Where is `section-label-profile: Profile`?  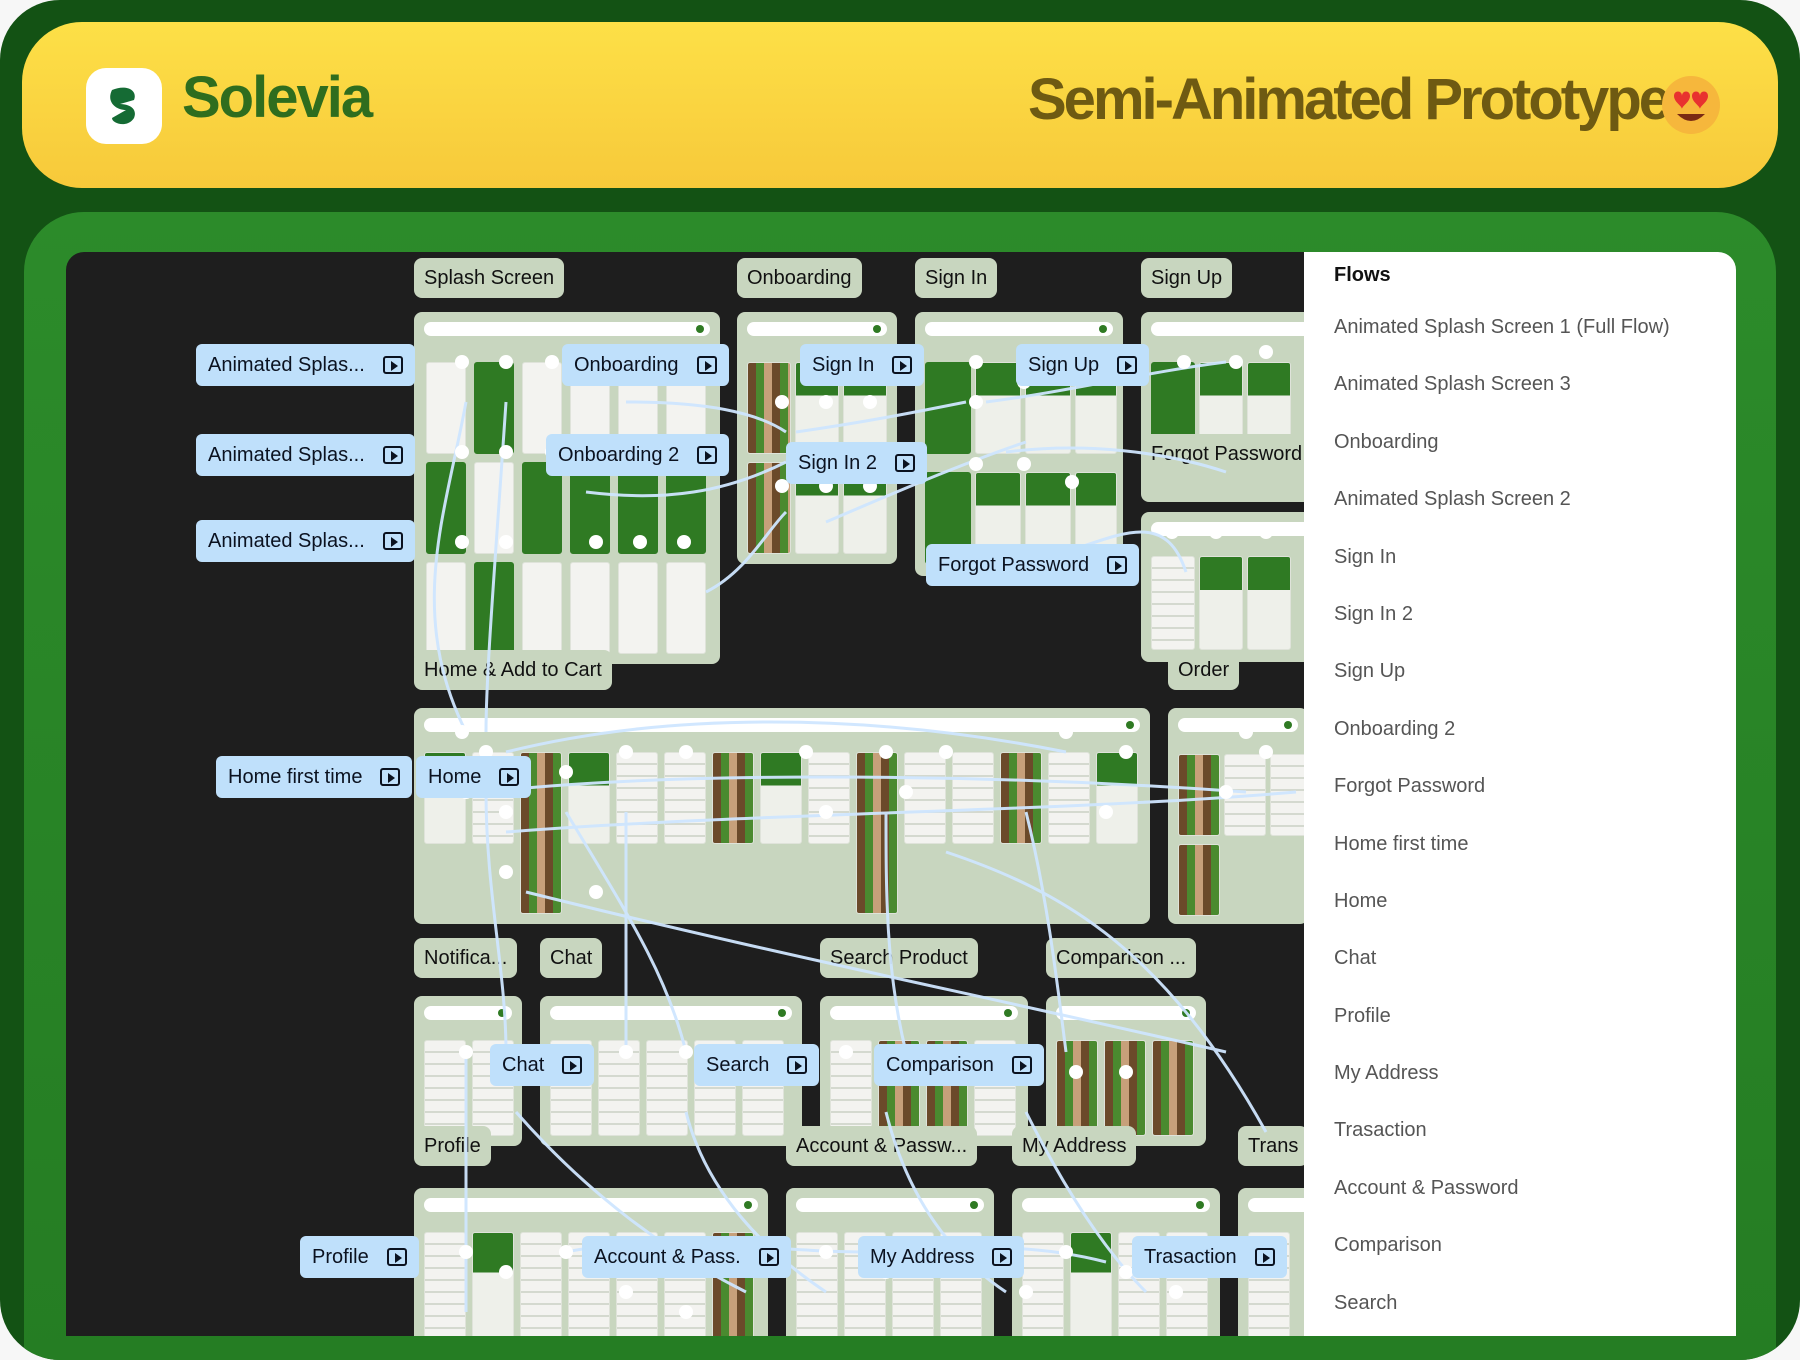
section-label-profile: Profile is located at coordinates (452, 1146).